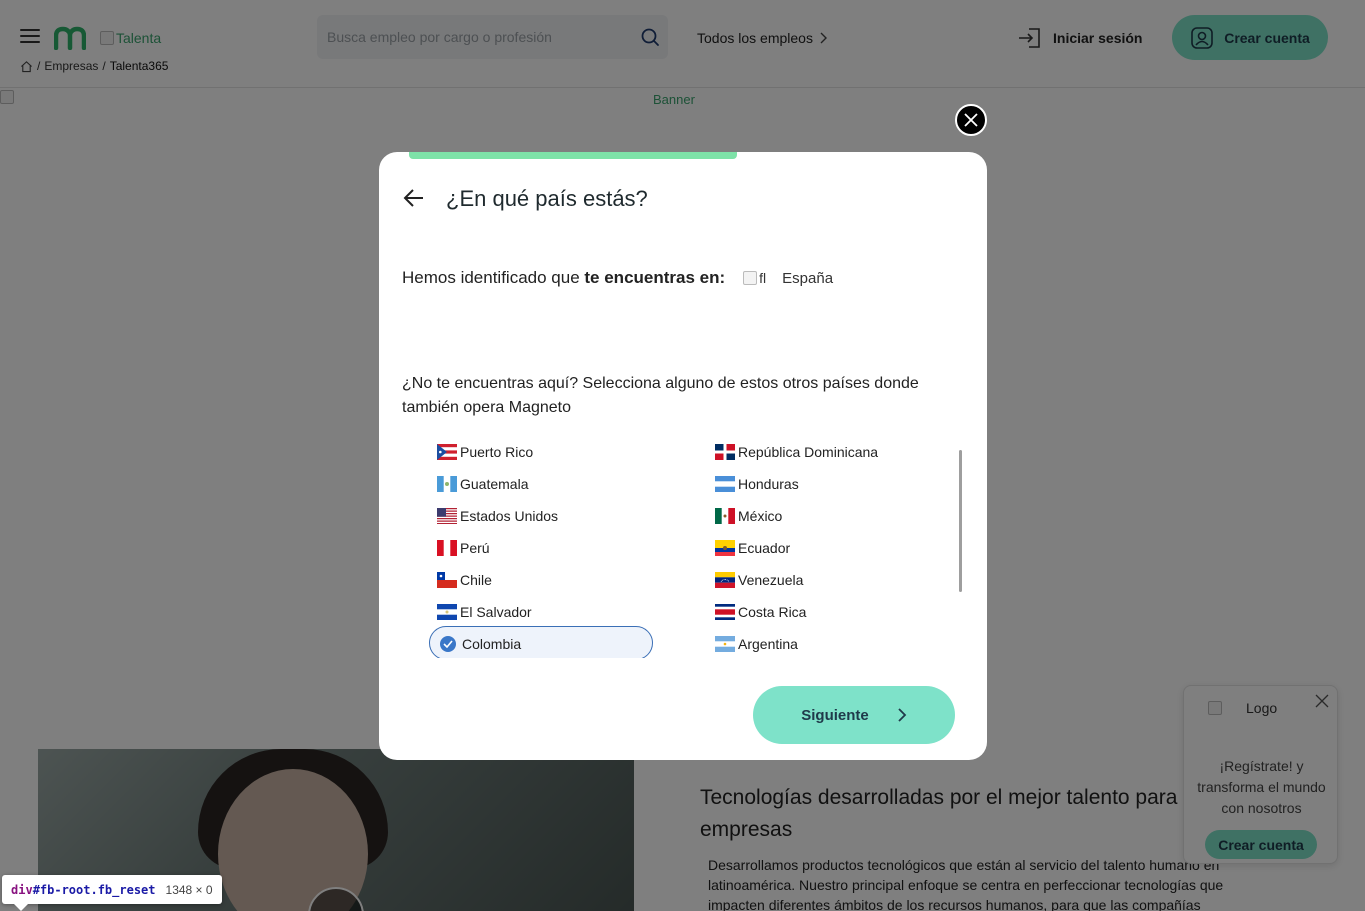 Image resolution: width=1365 pixels, height=911 pixels. What do you see at coordinates (764, 548) in the screenshot?
I see `country-label: Ecuador` at bounding box center [764, 548].